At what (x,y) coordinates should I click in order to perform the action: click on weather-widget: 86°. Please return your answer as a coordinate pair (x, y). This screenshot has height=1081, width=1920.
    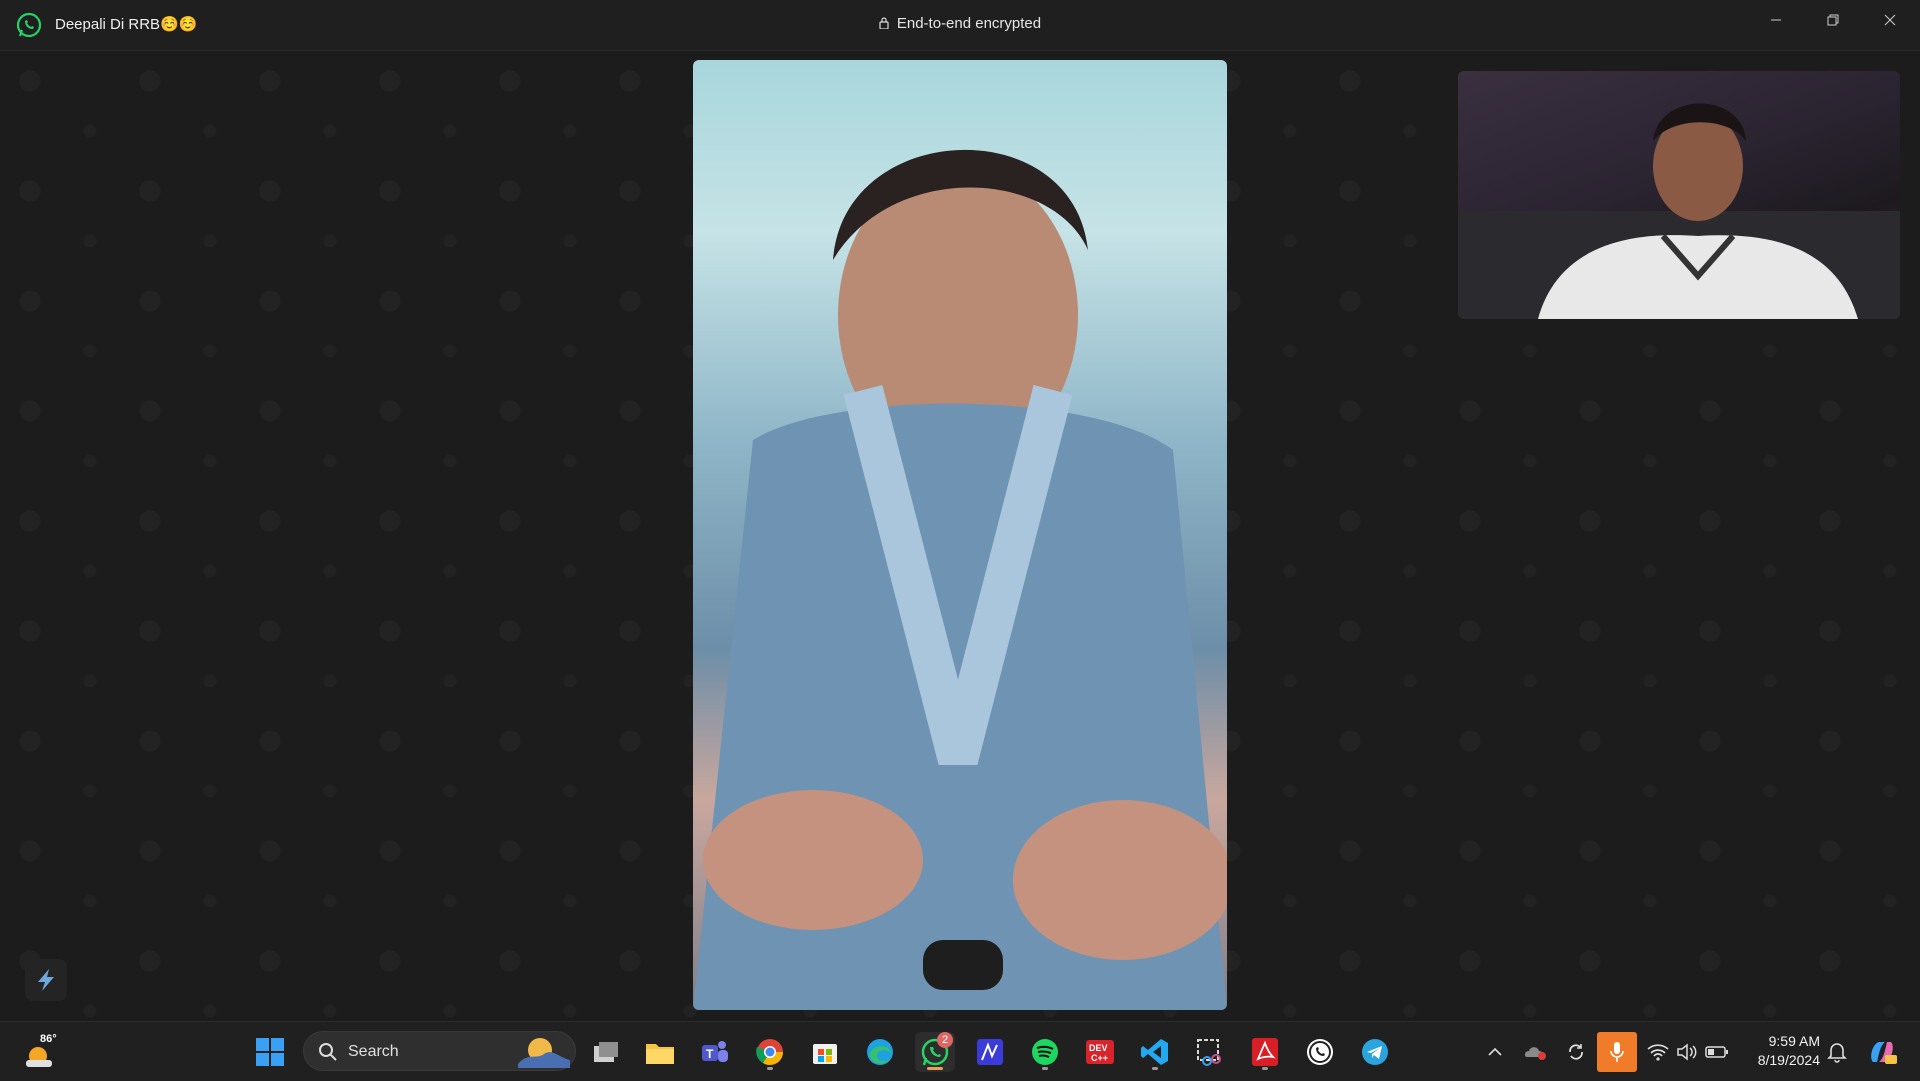
    Looking at the image, I should click on (44, 1052).